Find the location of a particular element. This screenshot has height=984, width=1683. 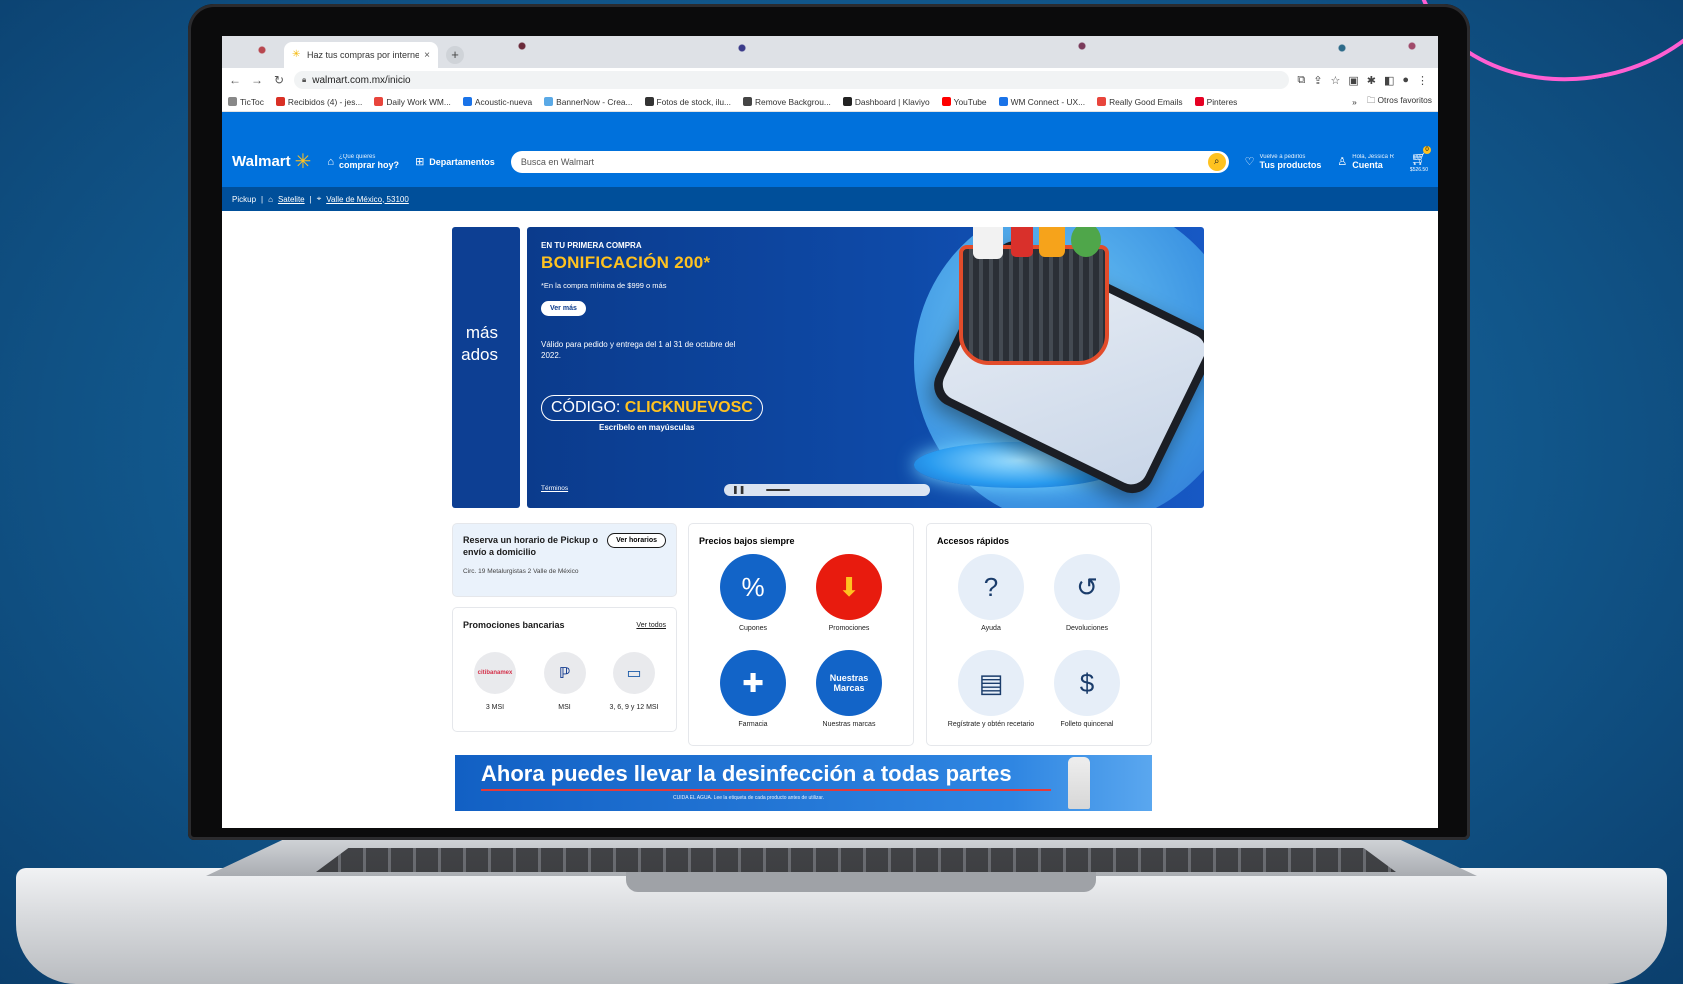

shop-today-button: ⌂ ¿Qué quieres comprar hoy? is located at coordinates (363, 162).